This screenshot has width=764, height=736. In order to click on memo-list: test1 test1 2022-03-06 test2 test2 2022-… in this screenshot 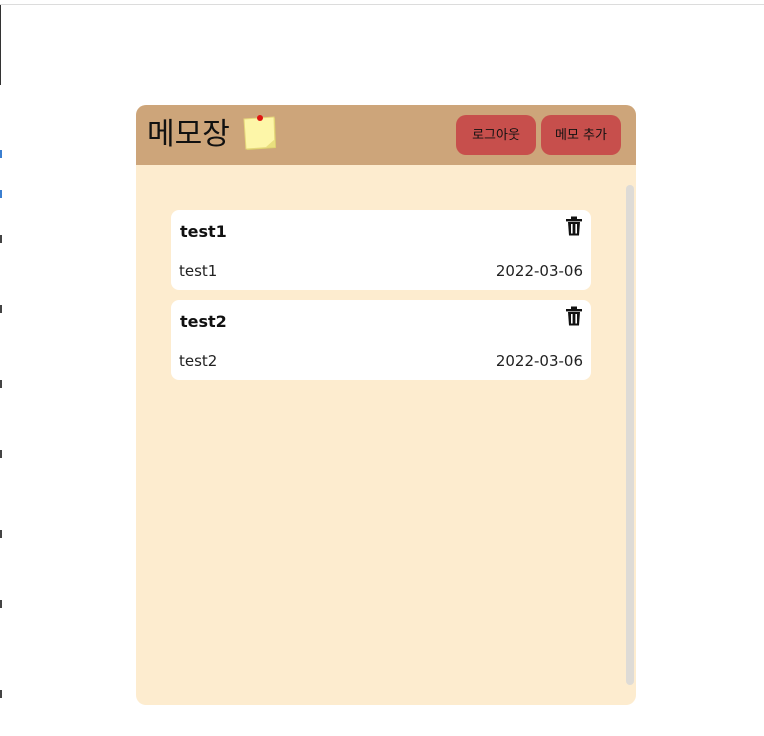, I will do `click(381, 300)`.